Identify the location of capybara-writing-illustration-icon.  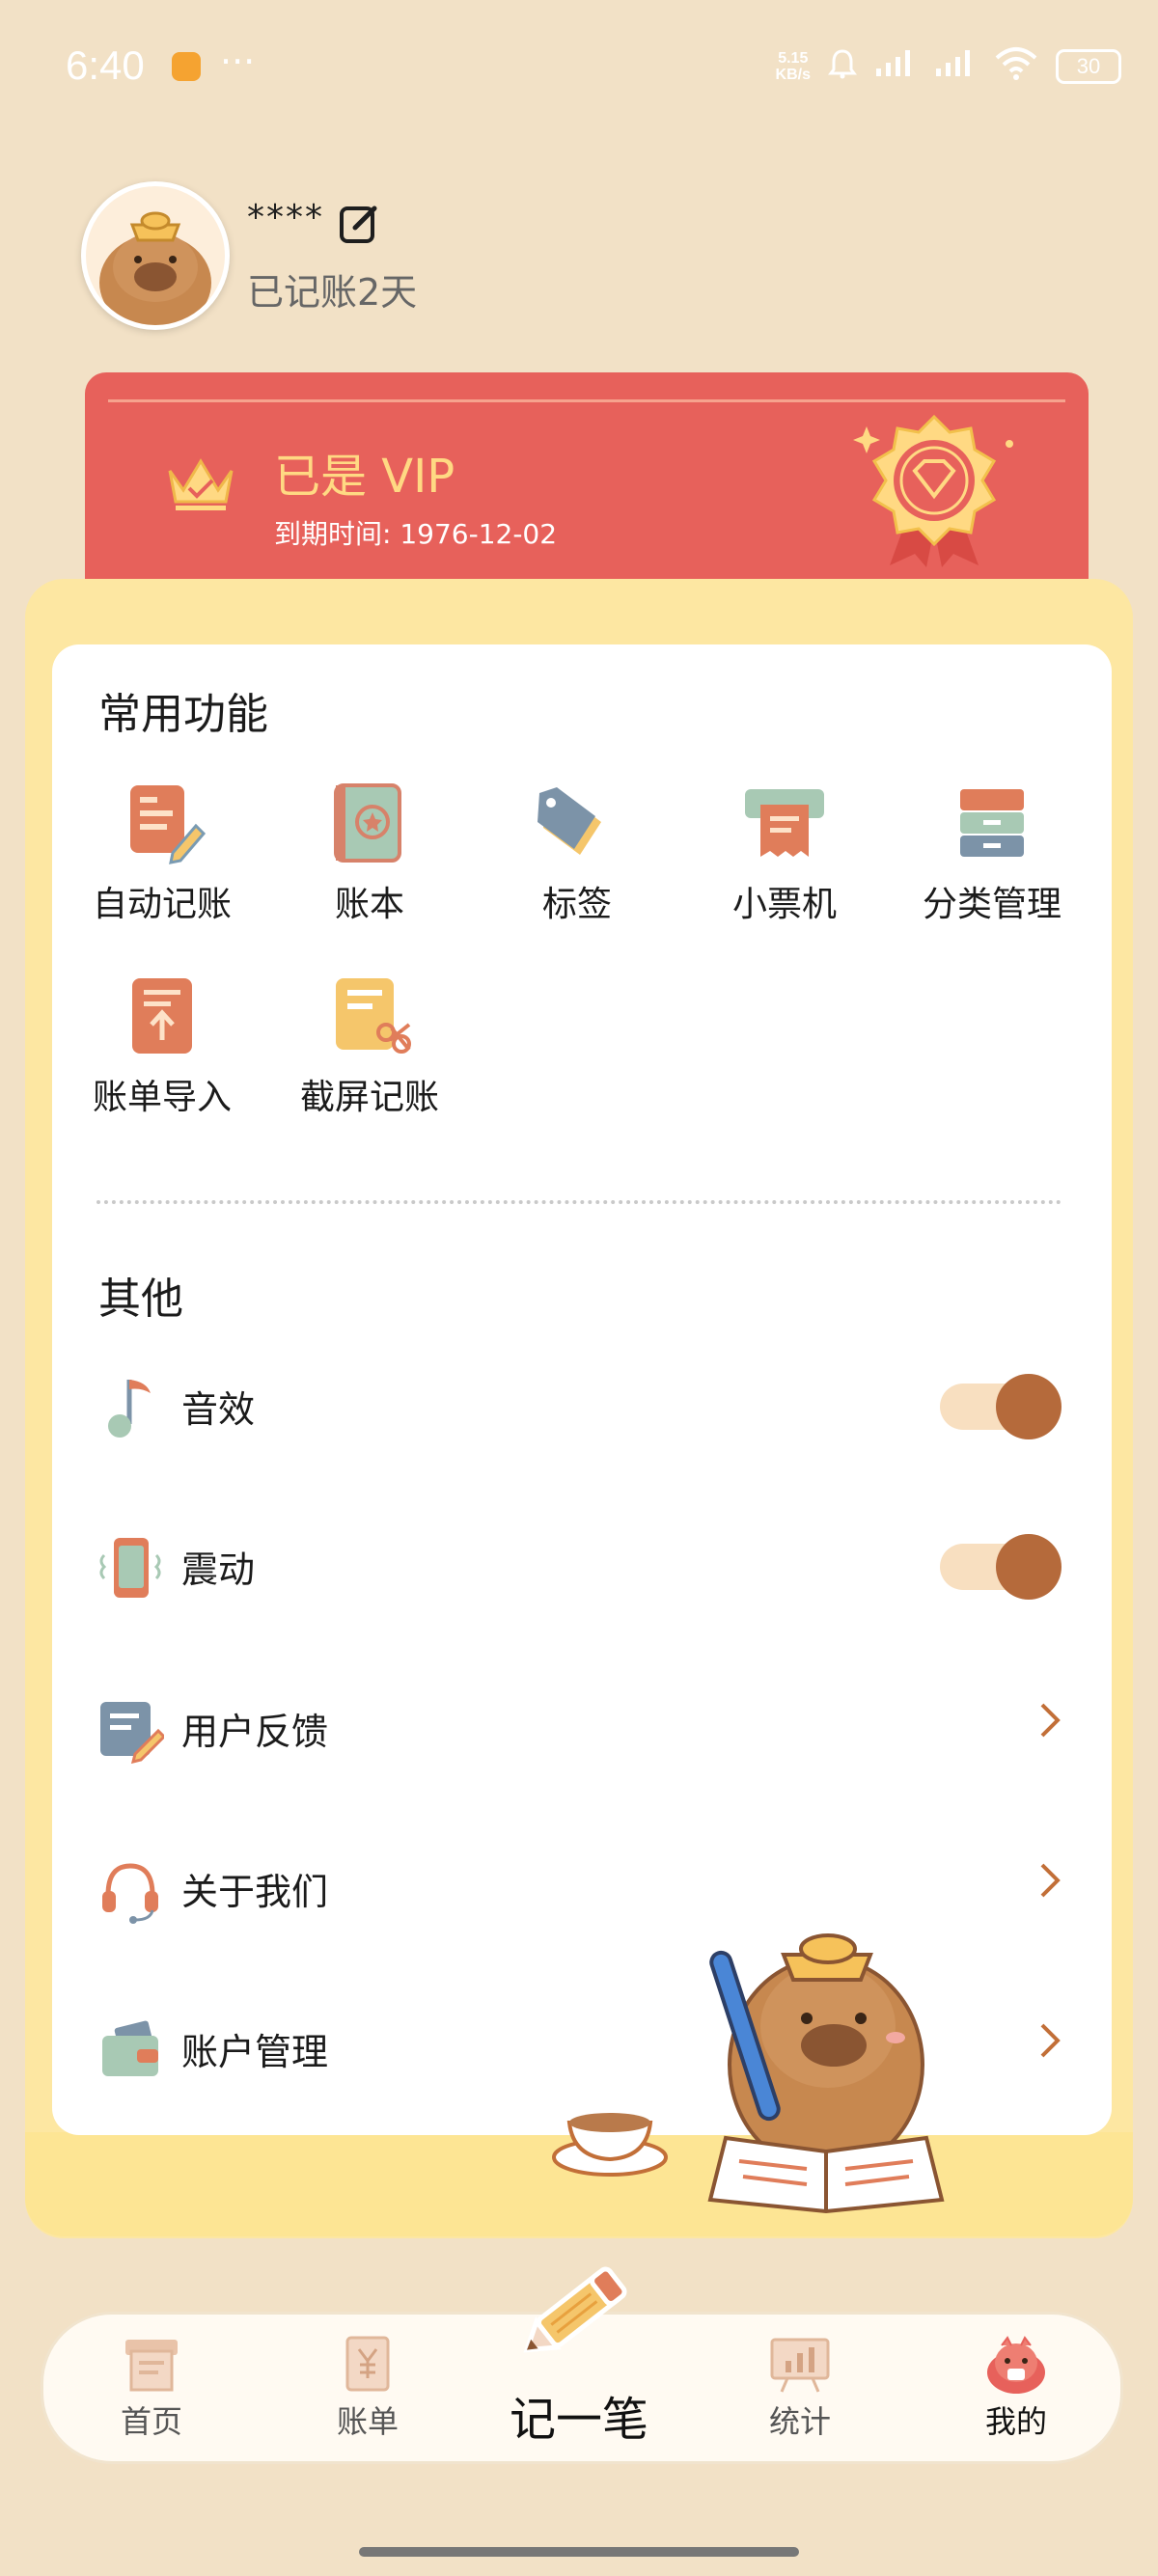
(758, 2067).